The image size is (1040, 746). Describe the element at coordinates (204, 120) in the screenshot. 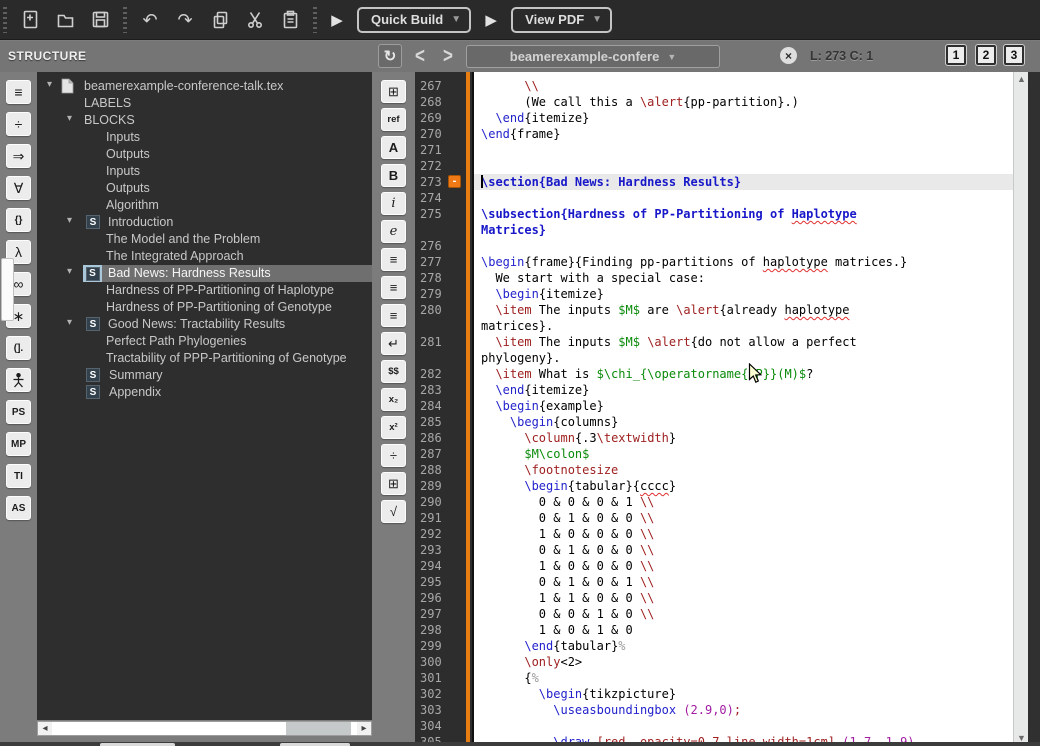

I see `structure-item-blocks: ▾ BLOCKS` at that location.